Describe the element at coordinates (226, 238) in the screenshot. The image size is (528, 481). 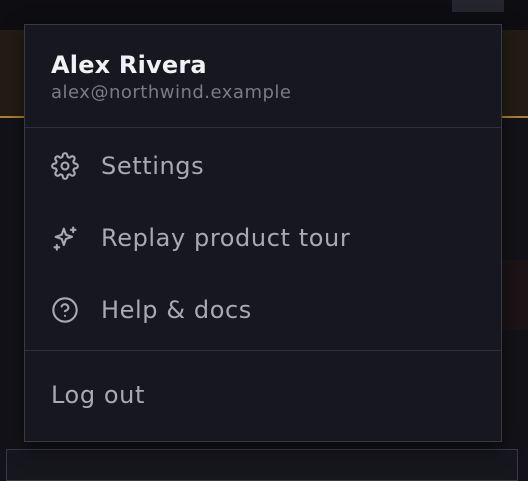
I see `menu-item-label: Replay product tour` at that location.